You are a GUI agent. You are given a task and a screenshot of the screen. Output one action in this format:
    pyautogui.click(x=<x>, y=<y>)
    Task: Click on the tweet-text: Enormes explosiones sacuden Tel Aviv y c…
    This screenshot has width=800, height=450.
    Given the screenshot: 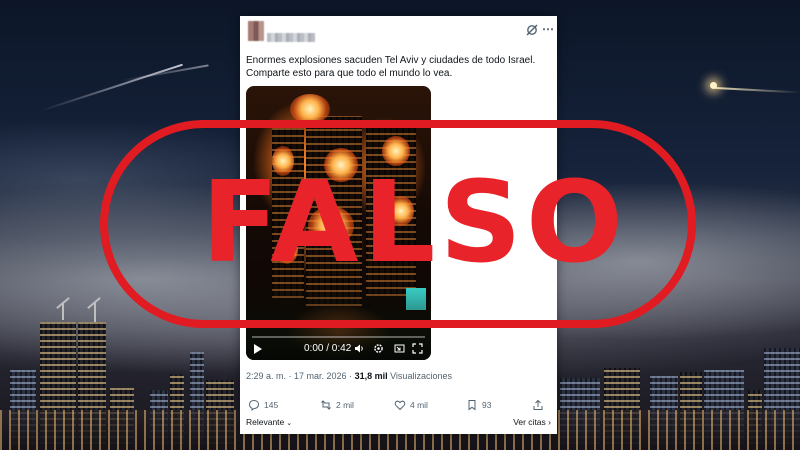 What is the action you would take?
    pyautogui.click(x=396, y=67)
    